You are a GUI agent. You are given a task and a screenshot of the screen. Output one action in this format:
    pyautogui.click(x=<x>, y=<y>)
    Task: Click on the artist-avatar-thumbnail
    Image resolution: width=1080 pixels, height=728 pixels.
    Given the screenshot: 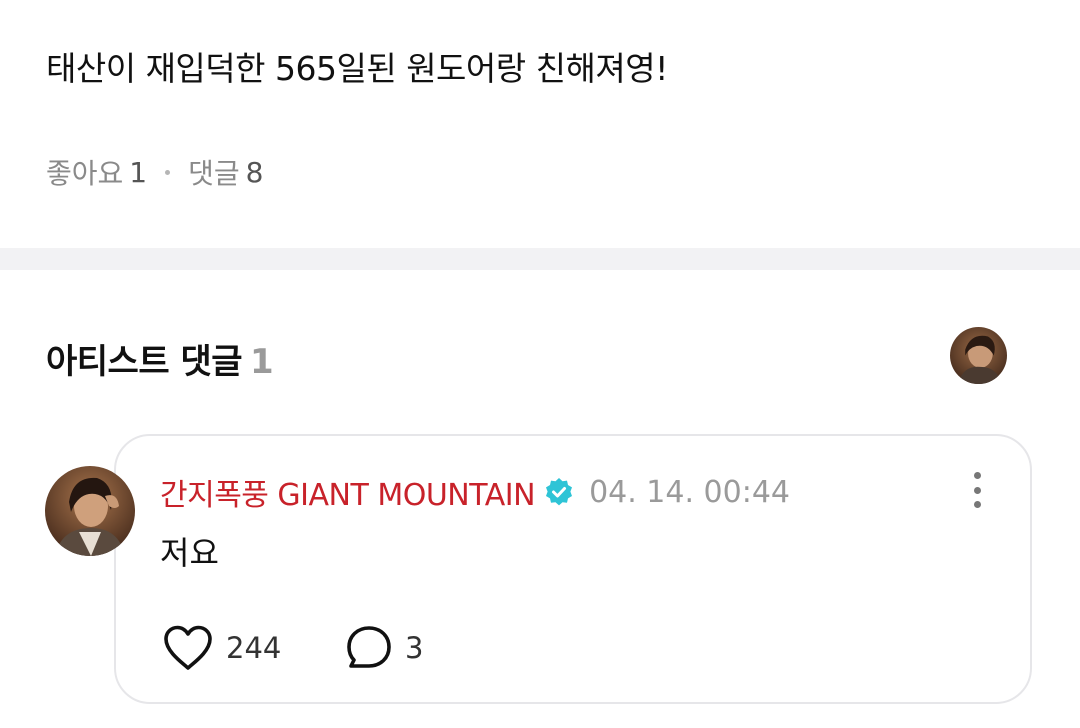 What is the action you would take?
    pyautogui.click(x=978, y=355)
    